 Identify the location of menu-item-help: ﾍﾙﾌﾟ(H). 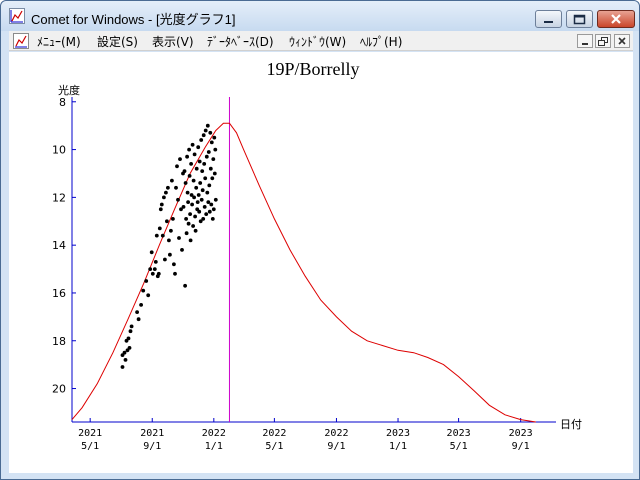
(381, 41).